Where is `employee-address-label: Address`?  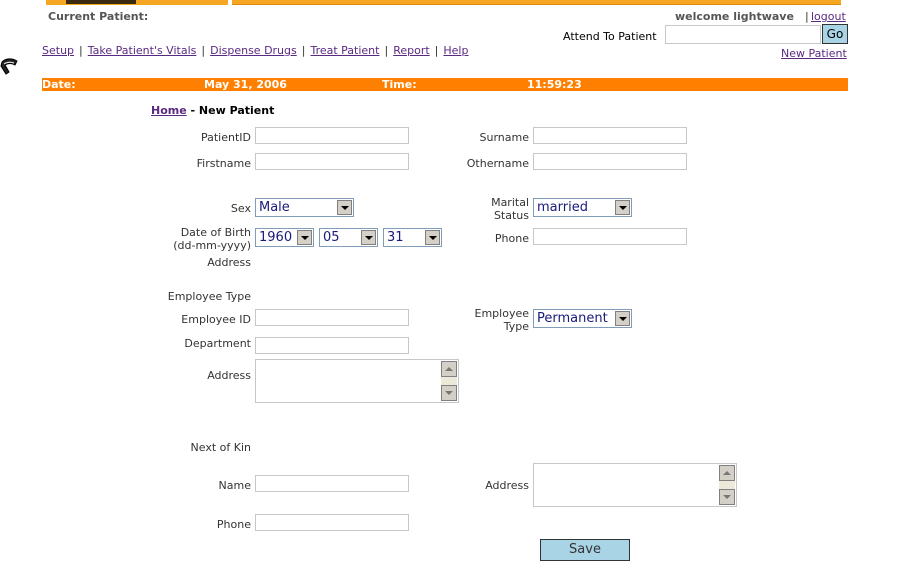 employee-address-label: Address is located at coordinates (229, 375).